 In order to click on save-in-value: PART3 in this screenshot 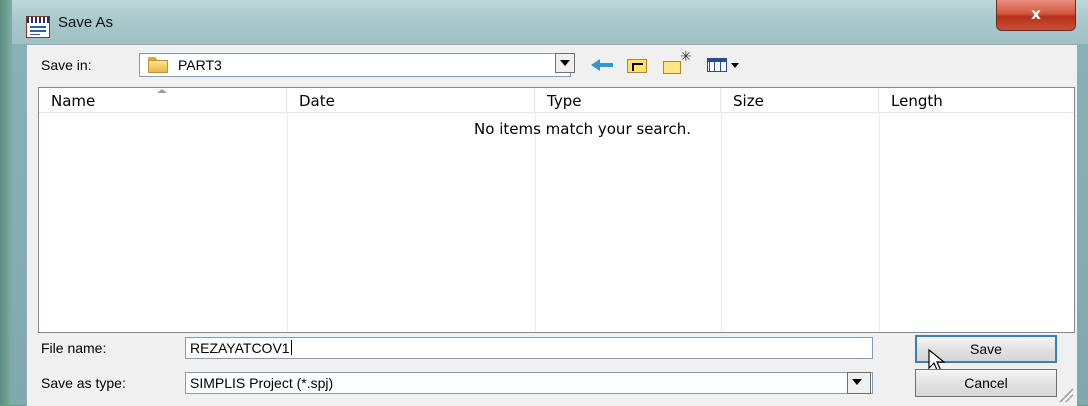, I will do `click(200, 65)`.